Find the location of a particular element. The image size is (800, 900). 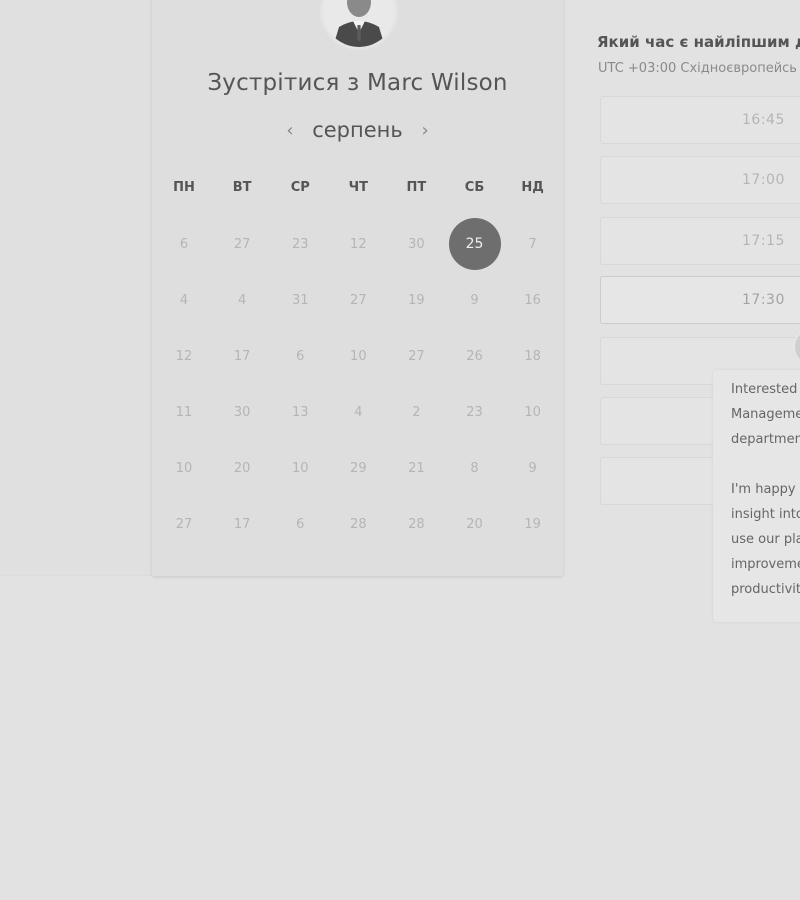

weekday-label: ПТ is located at coordinates (416, 187).